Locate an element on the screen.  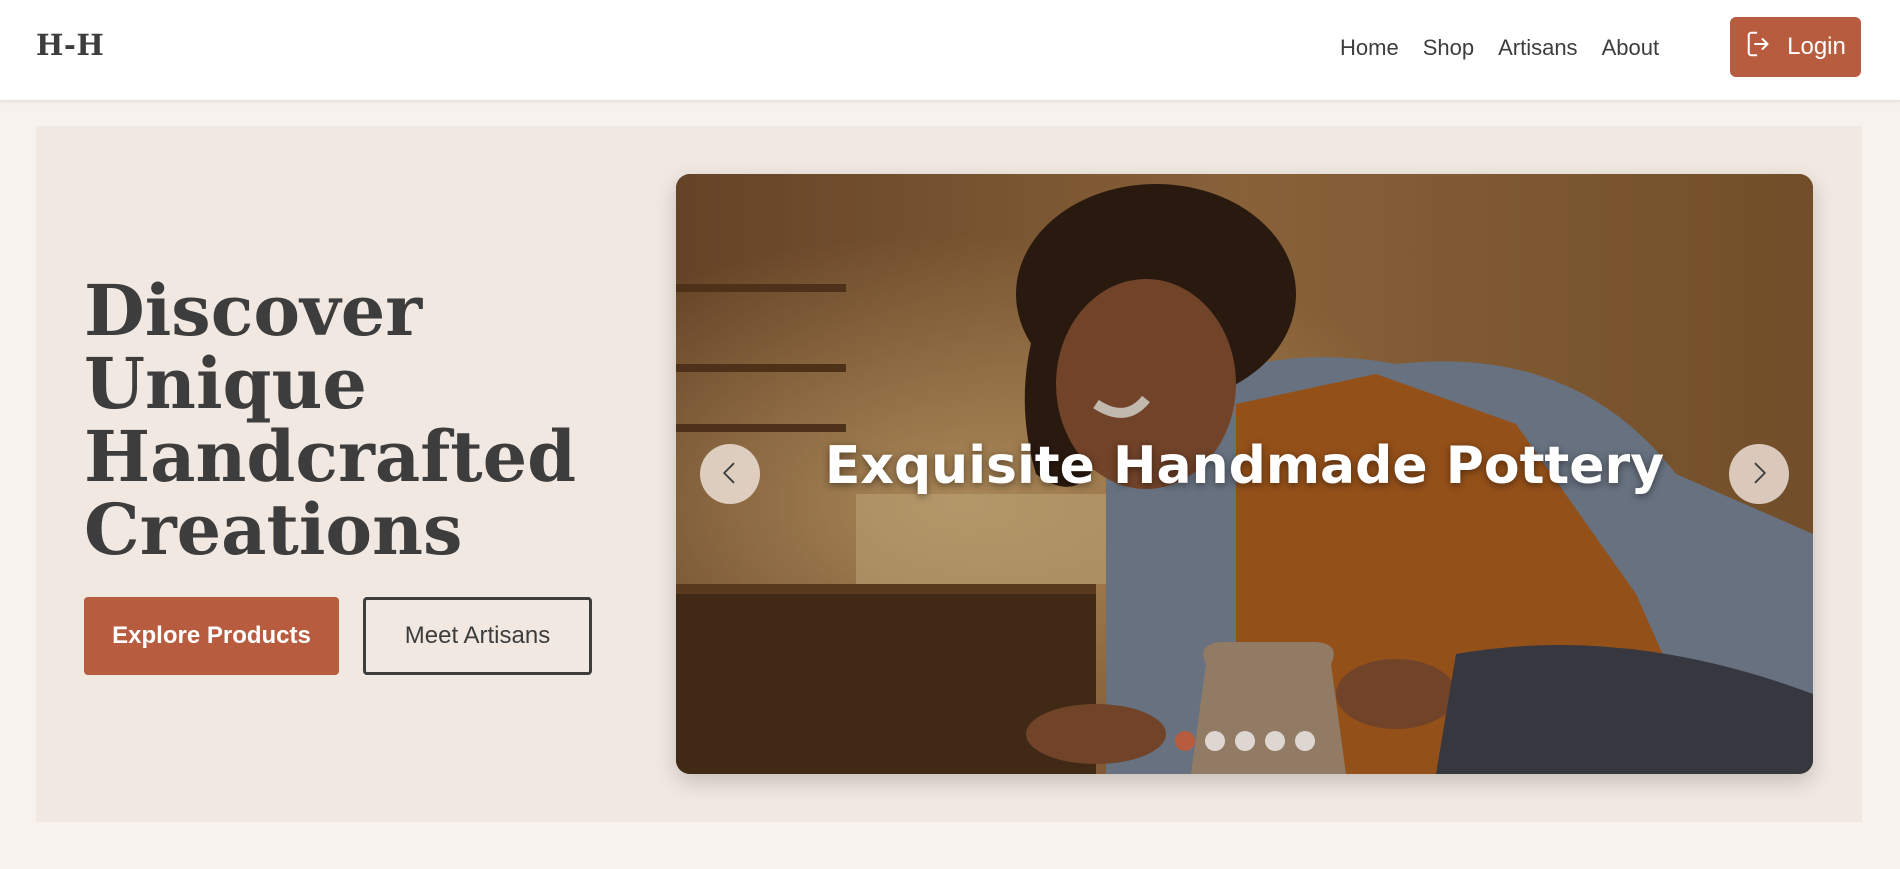
carousel-next-button is located at coordinates (1759, 474).